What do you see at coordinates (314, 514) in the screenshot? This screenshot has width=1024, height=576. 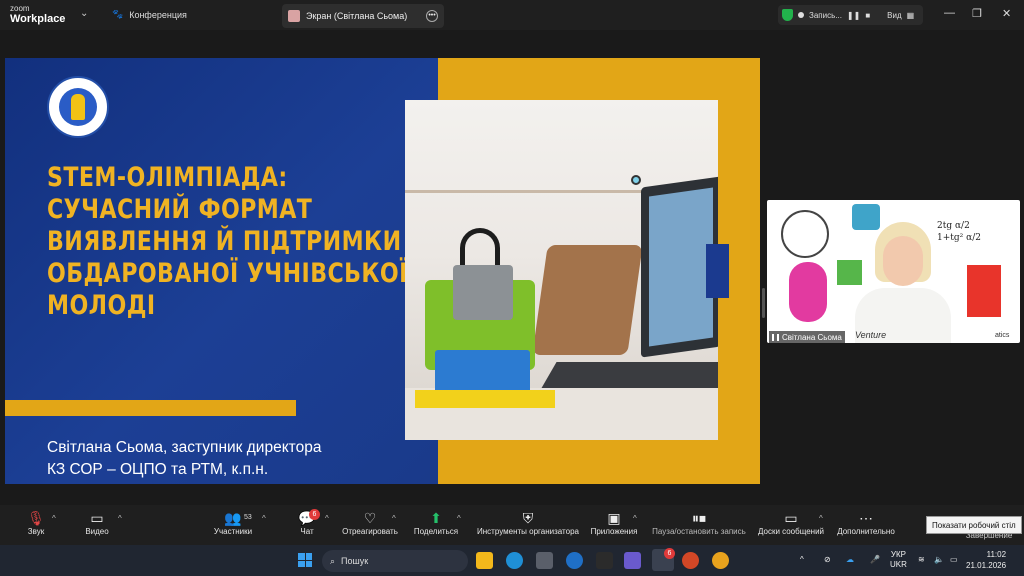 I see `chat-badge: 6` at bounding box center [314, 514].